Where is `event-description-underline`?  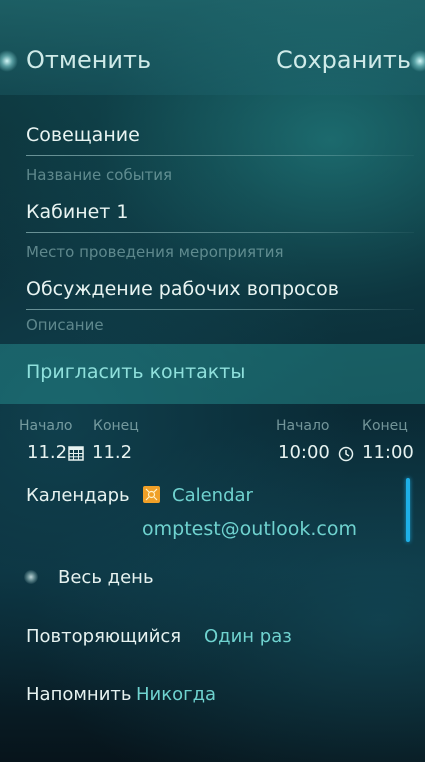
event-description-underline is located at coordinates (220, 309).